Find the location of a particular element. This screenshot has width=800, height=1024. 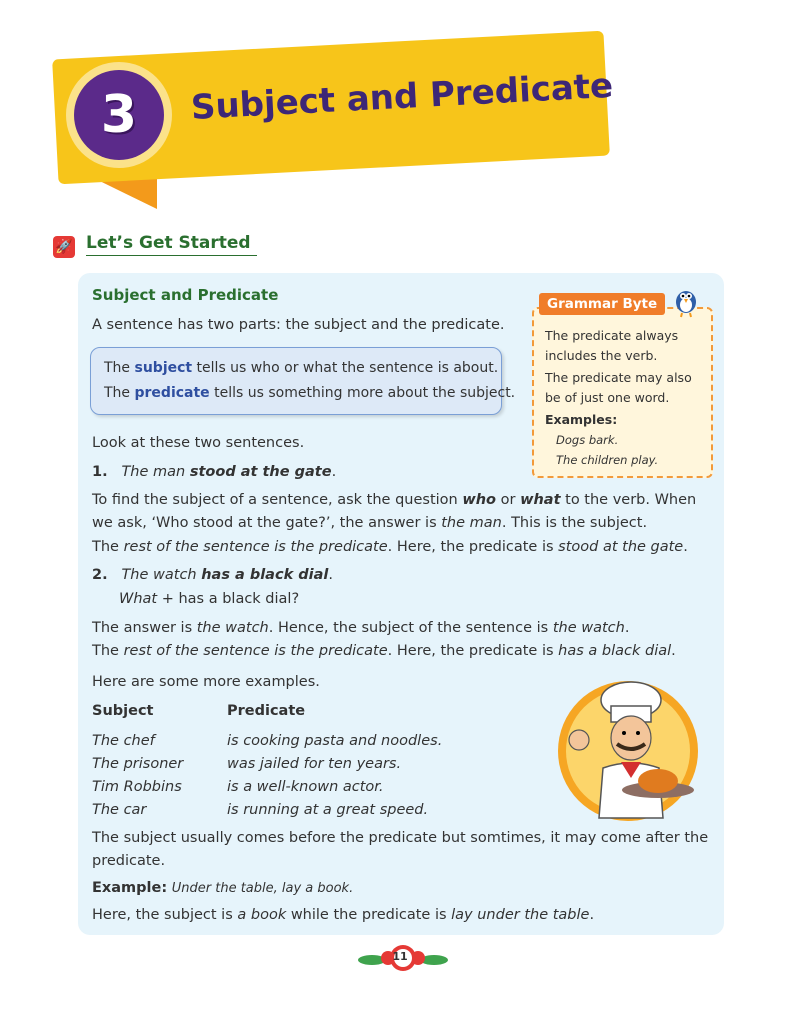

gb-line: includes the verb. is located at coordinates (601, 355).